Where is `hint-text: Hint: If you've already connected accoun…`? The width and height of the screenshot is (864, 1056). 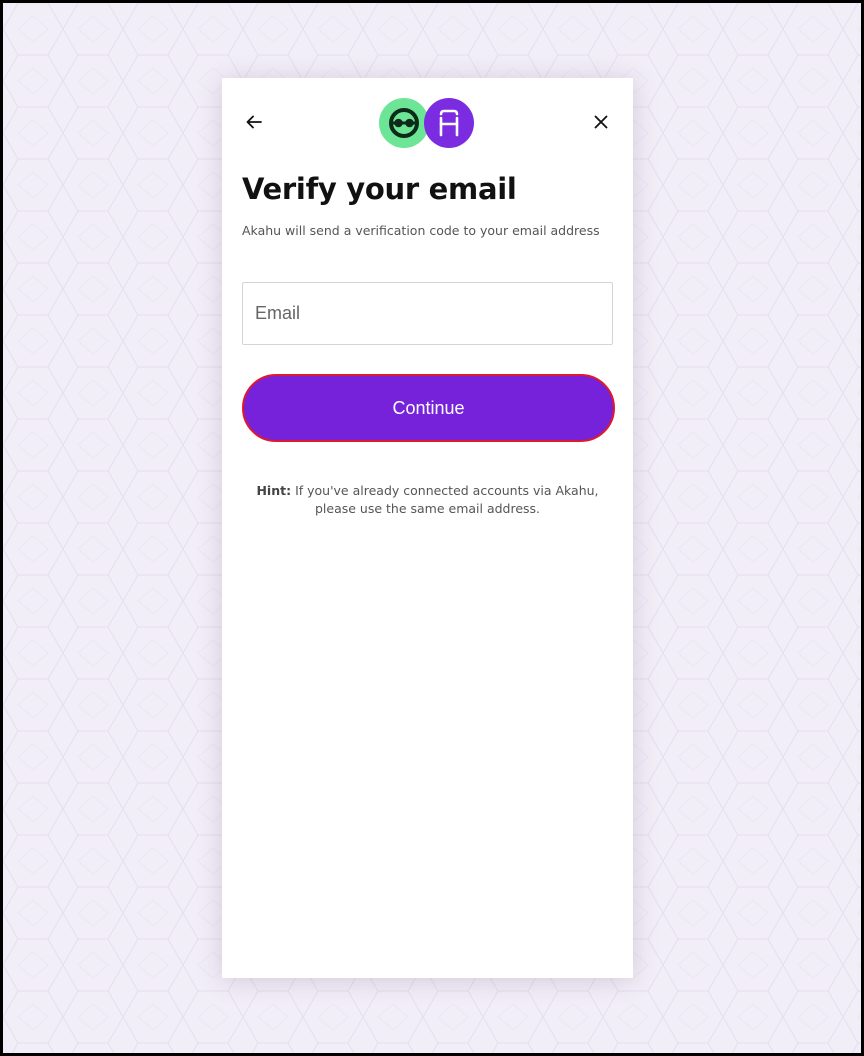
hint-text: Hint: If you've already connected accoun… is located at coordinates (427, 500).